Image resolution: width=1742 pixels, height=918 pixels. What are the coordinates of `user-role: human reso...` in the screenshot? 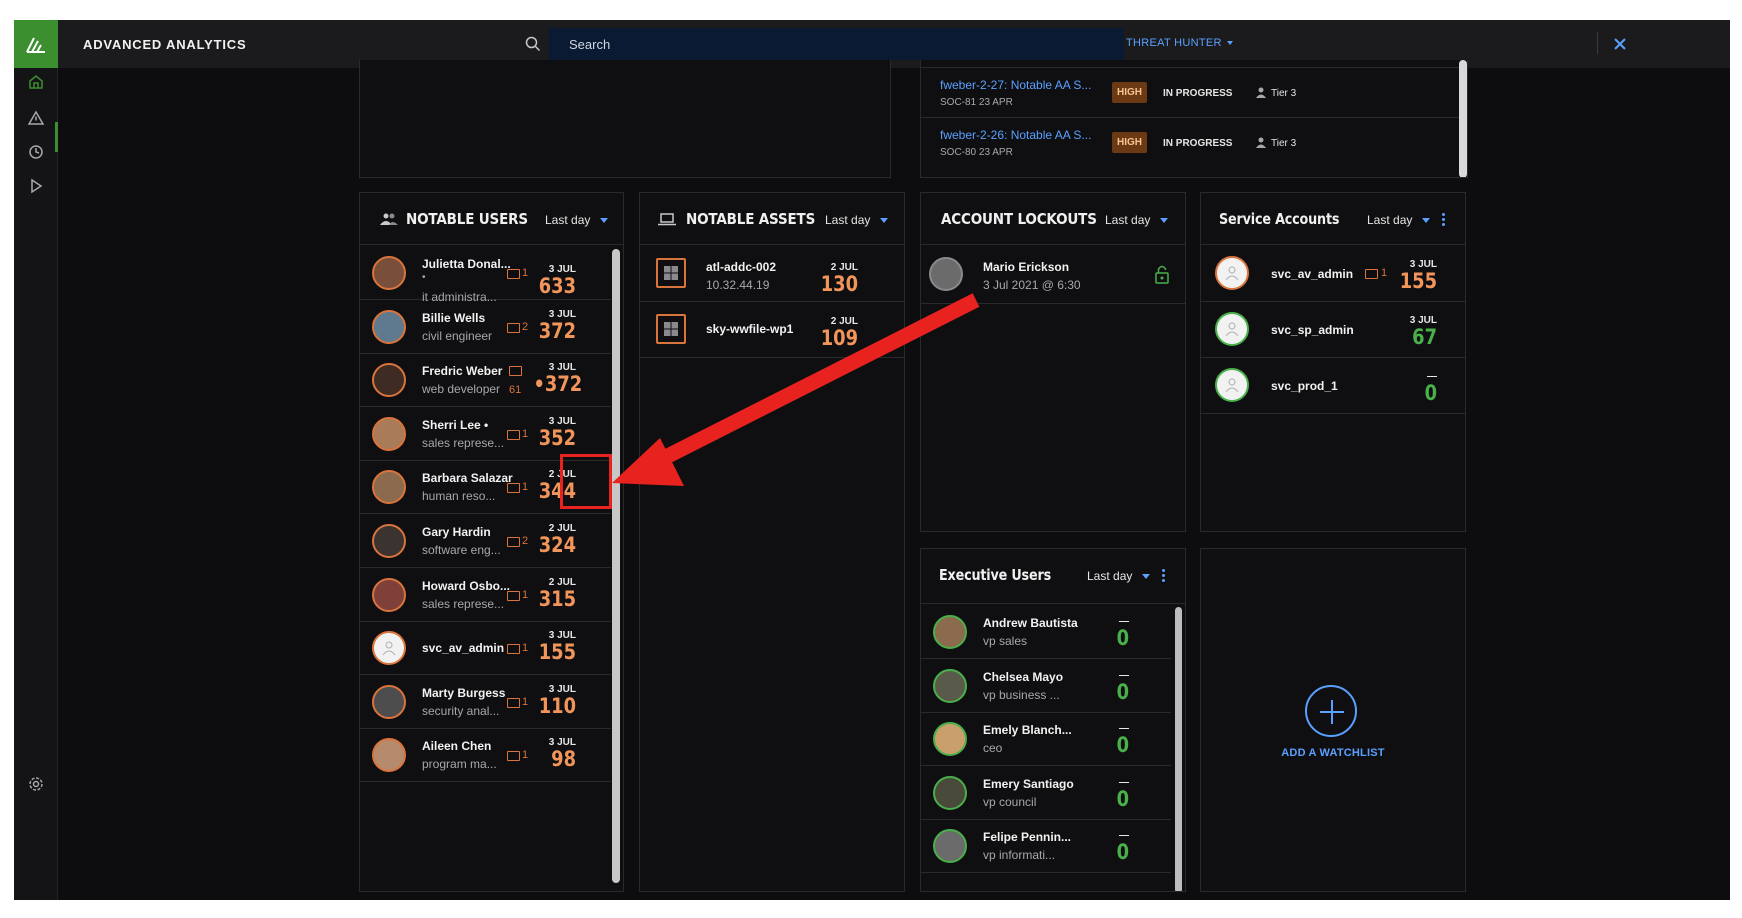 It's located at (459, 496).